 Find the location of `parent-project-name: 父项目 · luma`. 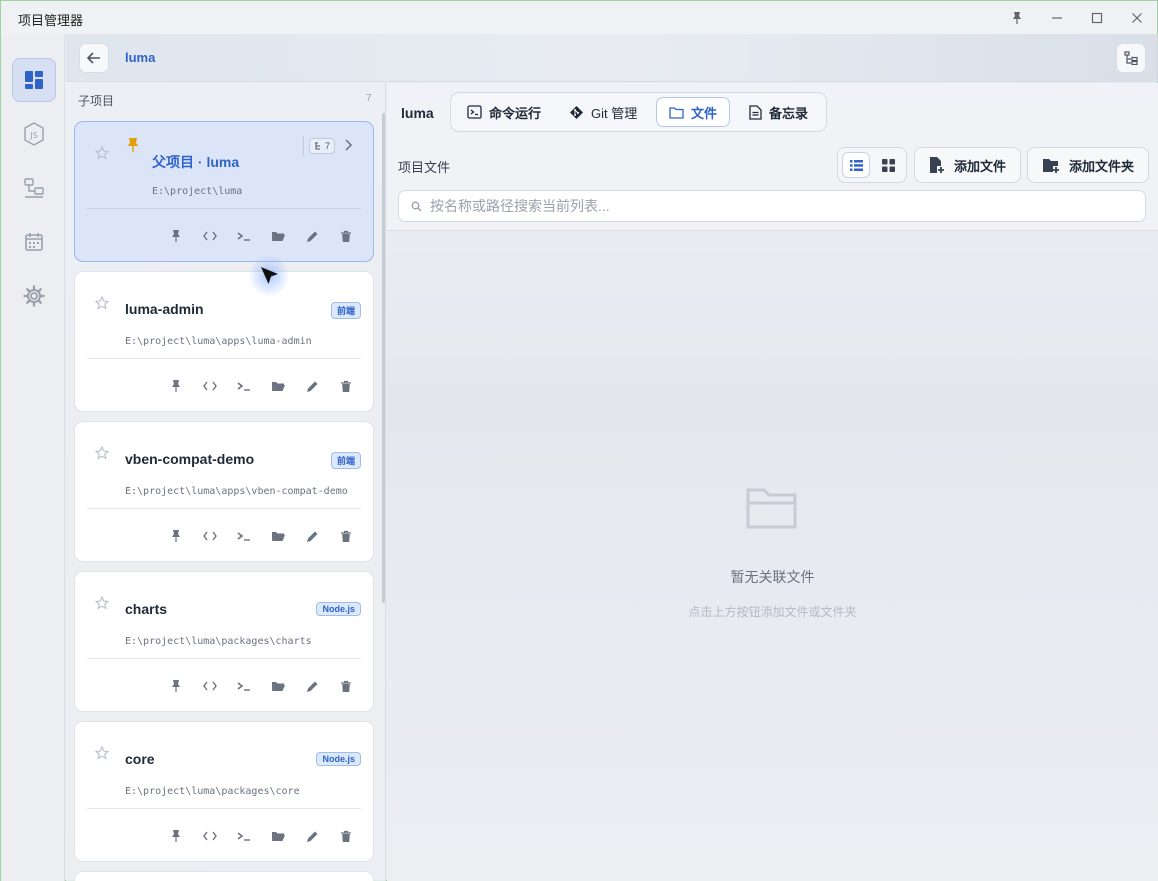

parent-project-name: 父项目 · luma is located at coordinates (196, 162).